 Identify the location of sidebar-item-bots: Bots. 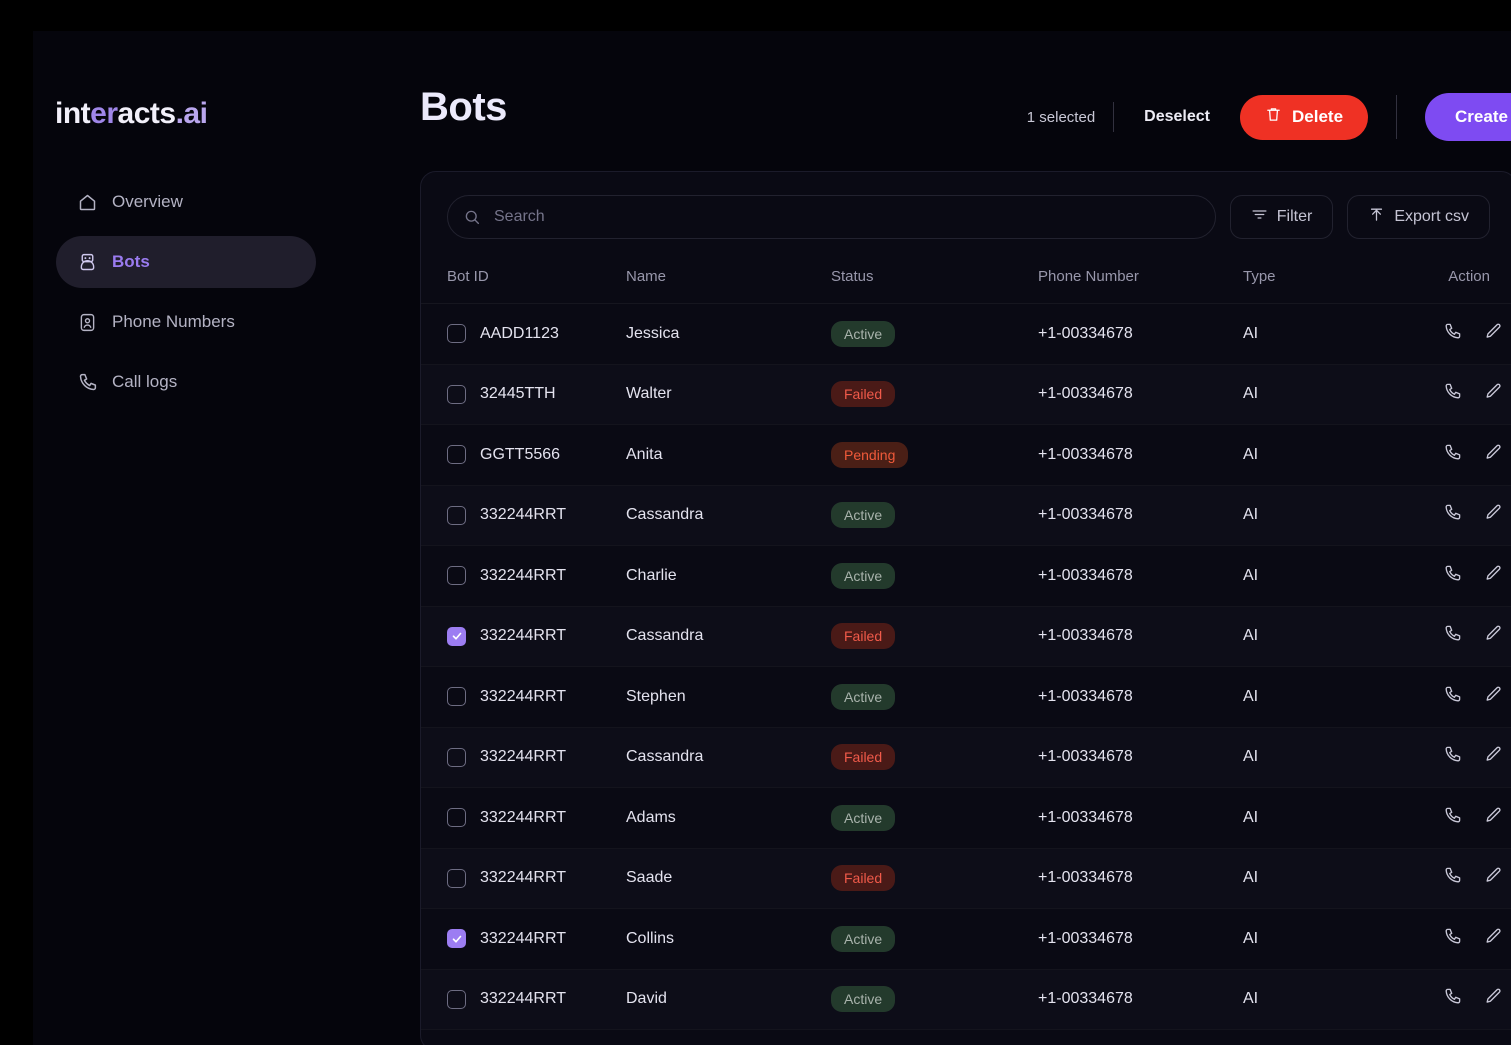
(186, 262).